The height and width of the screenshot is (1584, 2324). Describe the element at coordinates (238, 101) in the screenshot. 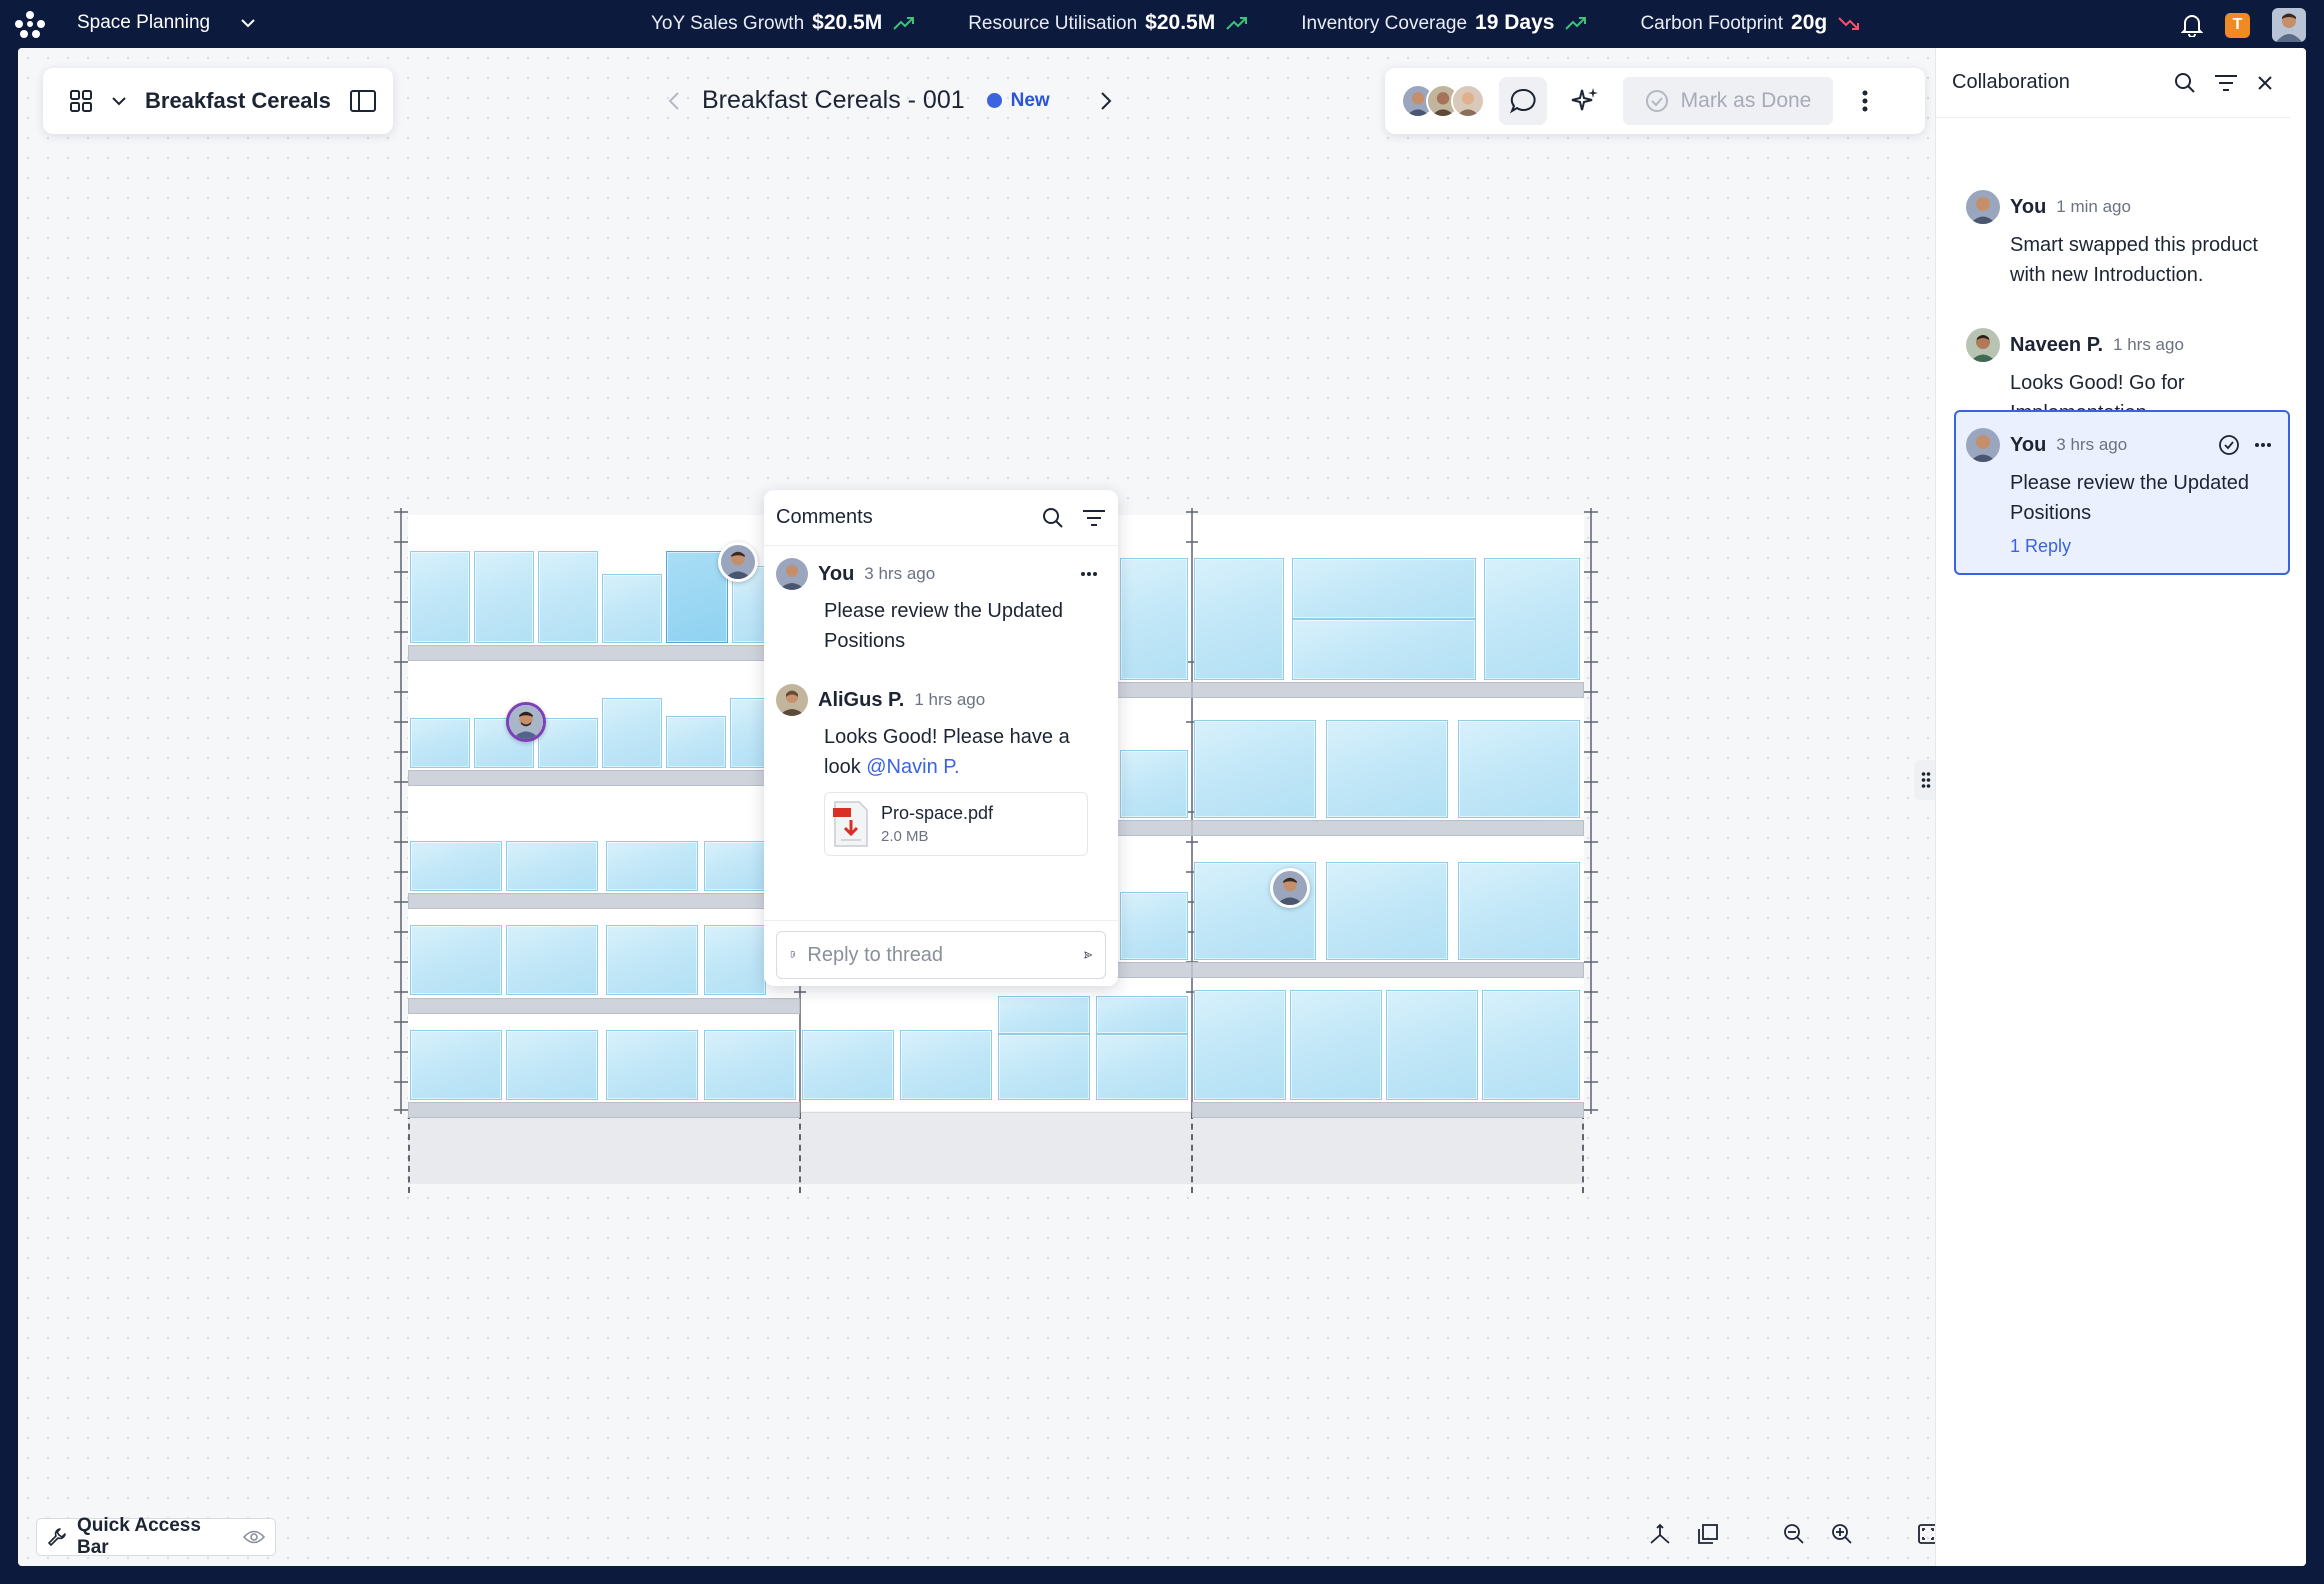

I see `category-title: Breakfast Cereals` at that location.